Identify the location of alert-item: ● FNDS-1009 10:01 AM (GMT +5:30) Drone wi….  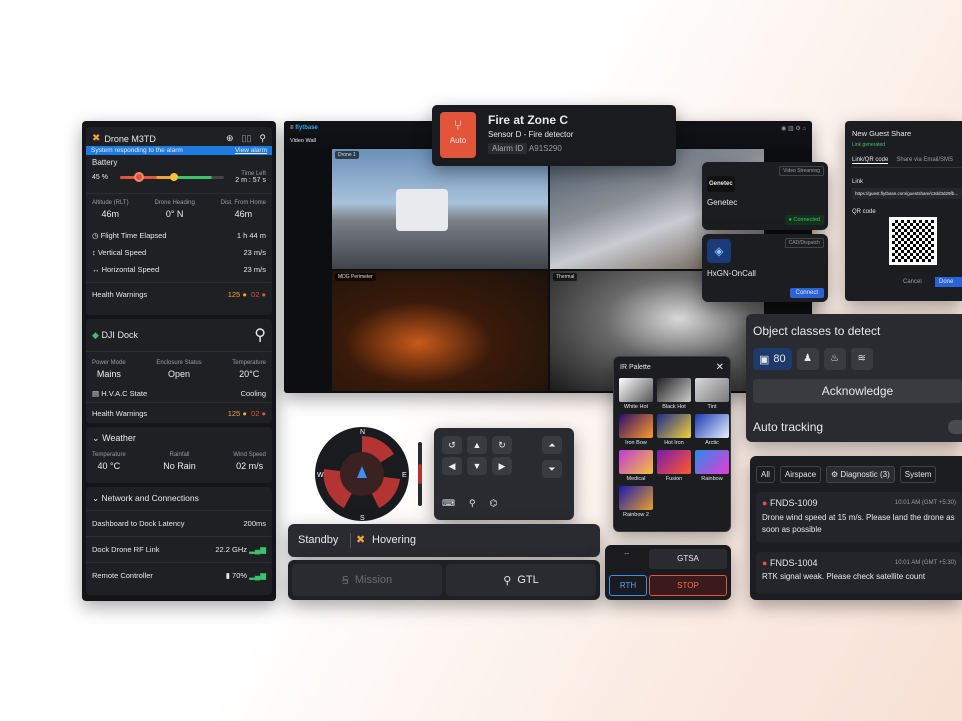
(859, 517).